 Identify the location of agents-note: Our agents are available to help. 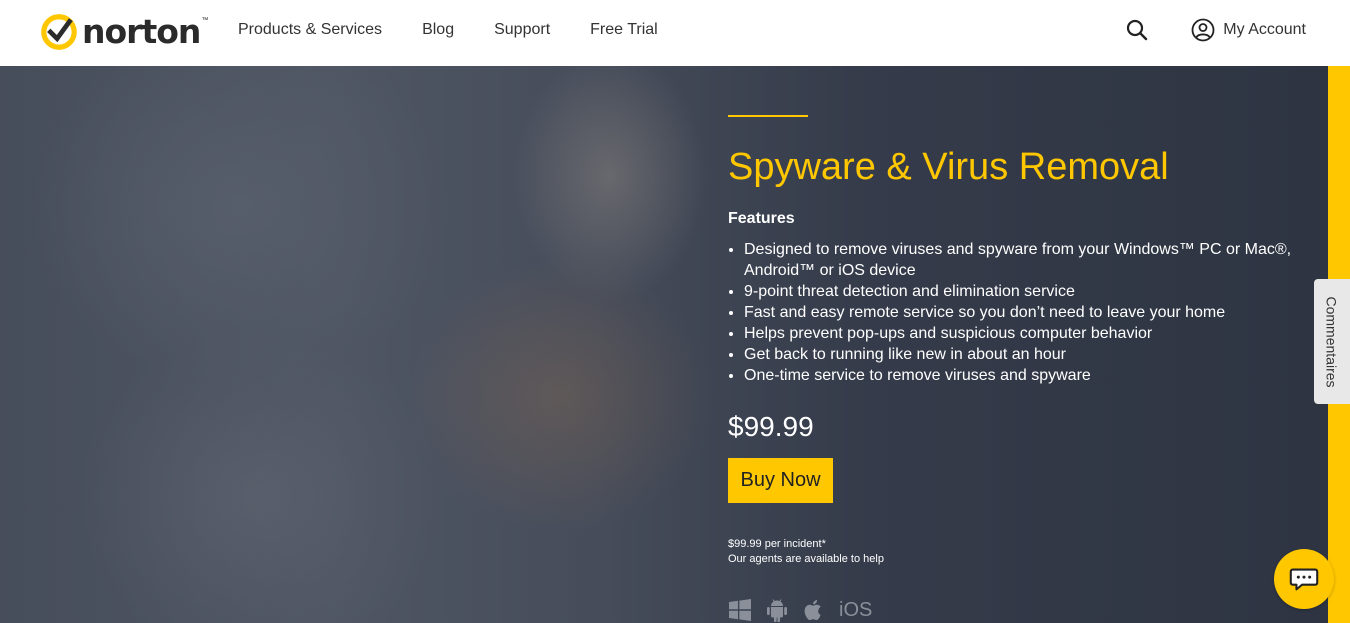
(806, 559).